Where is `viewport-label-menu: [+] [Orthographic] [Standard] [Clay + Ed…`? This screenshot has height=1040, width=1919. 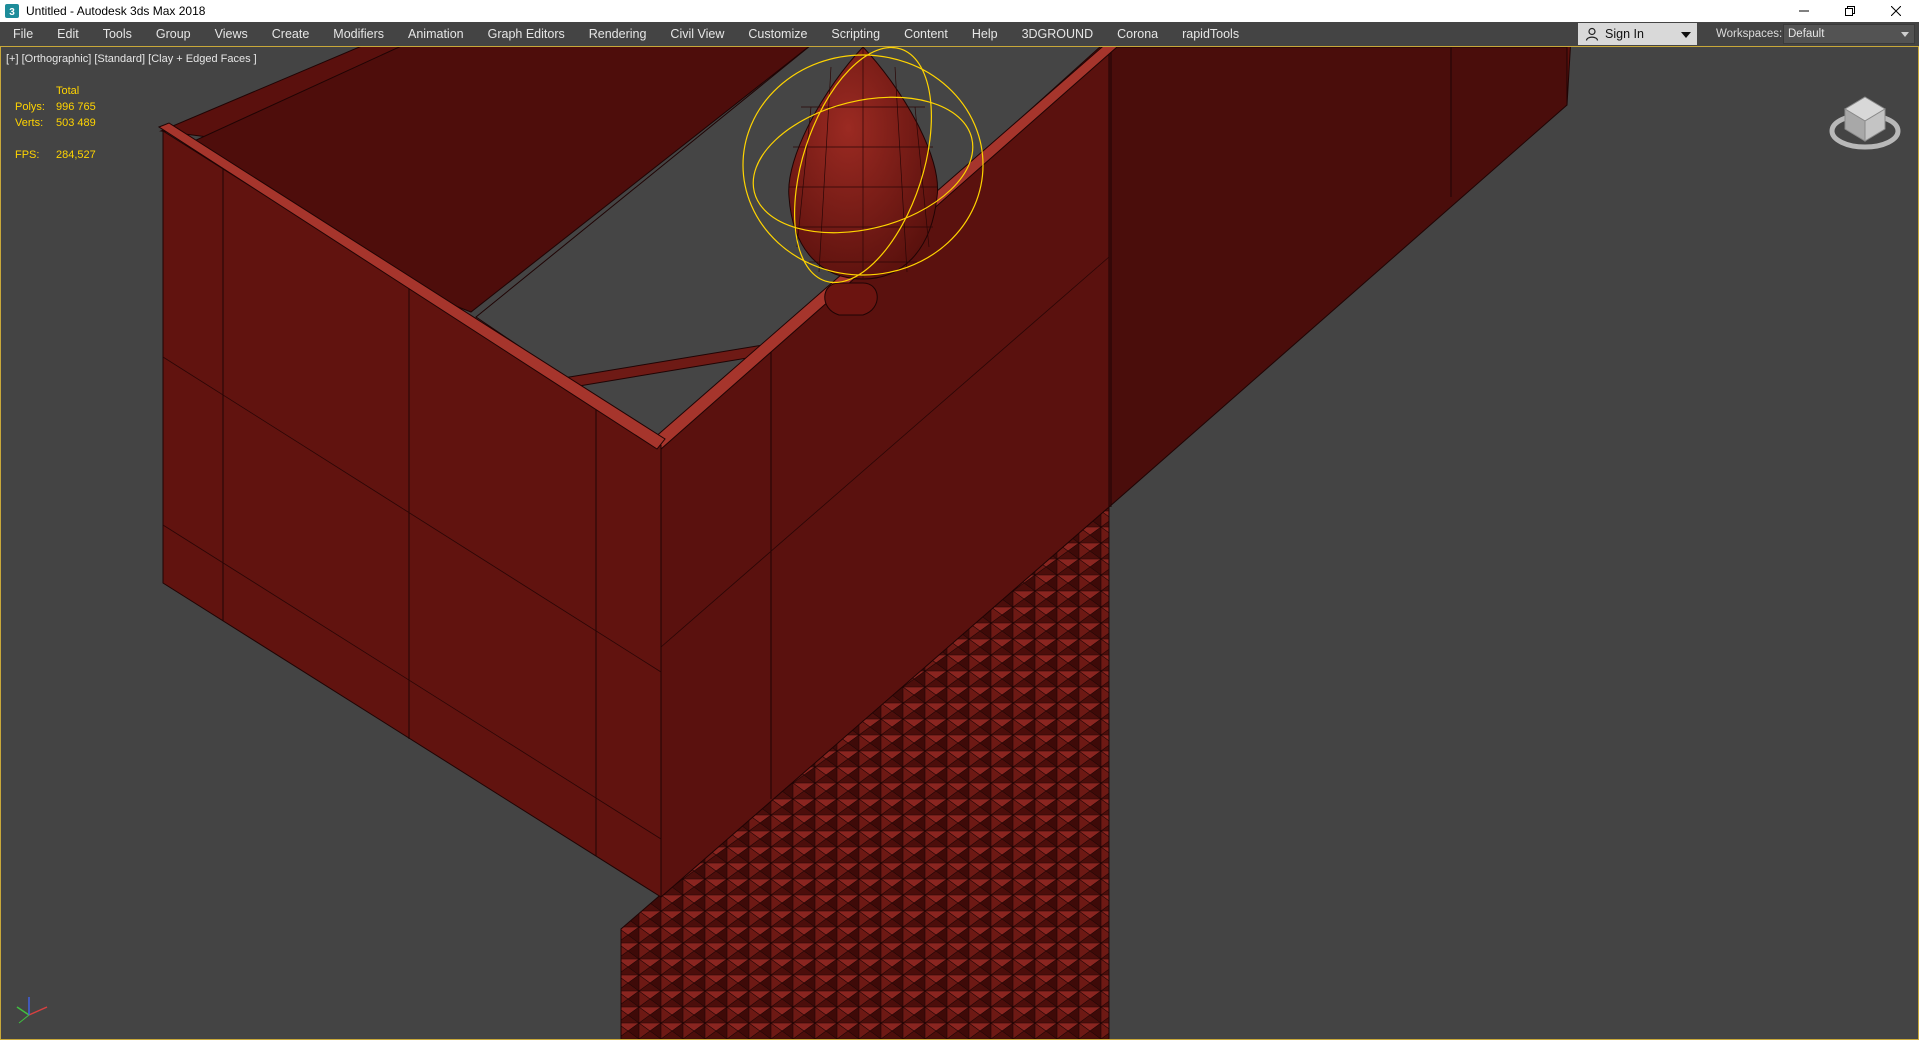
viewport-label-menu: [+] [Orthographic] [Standard] [Clay + Ed… is located at coordinates (131, 59).